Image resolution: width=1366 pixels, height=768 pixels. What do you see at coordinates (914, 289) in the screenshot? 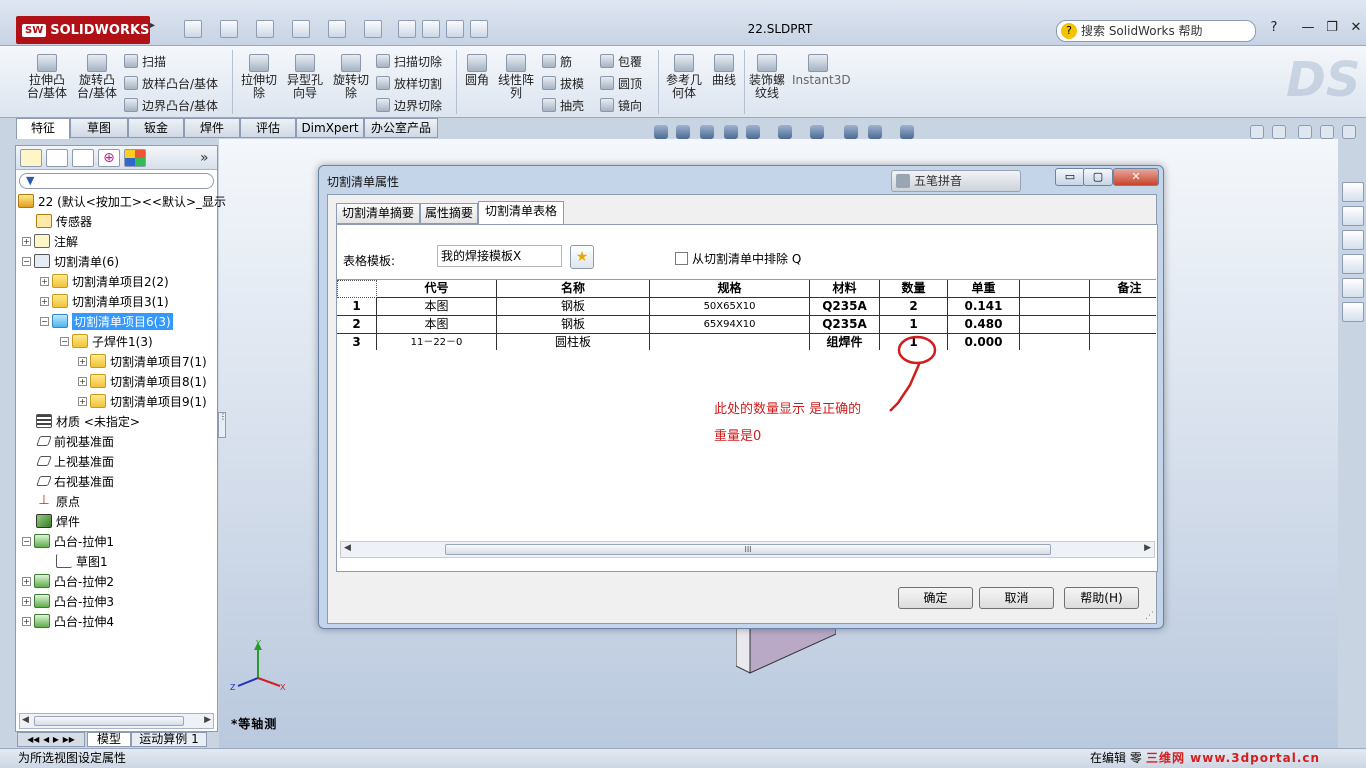
I see `column-header-quantity: 数量` at bounding box center [914, 289].